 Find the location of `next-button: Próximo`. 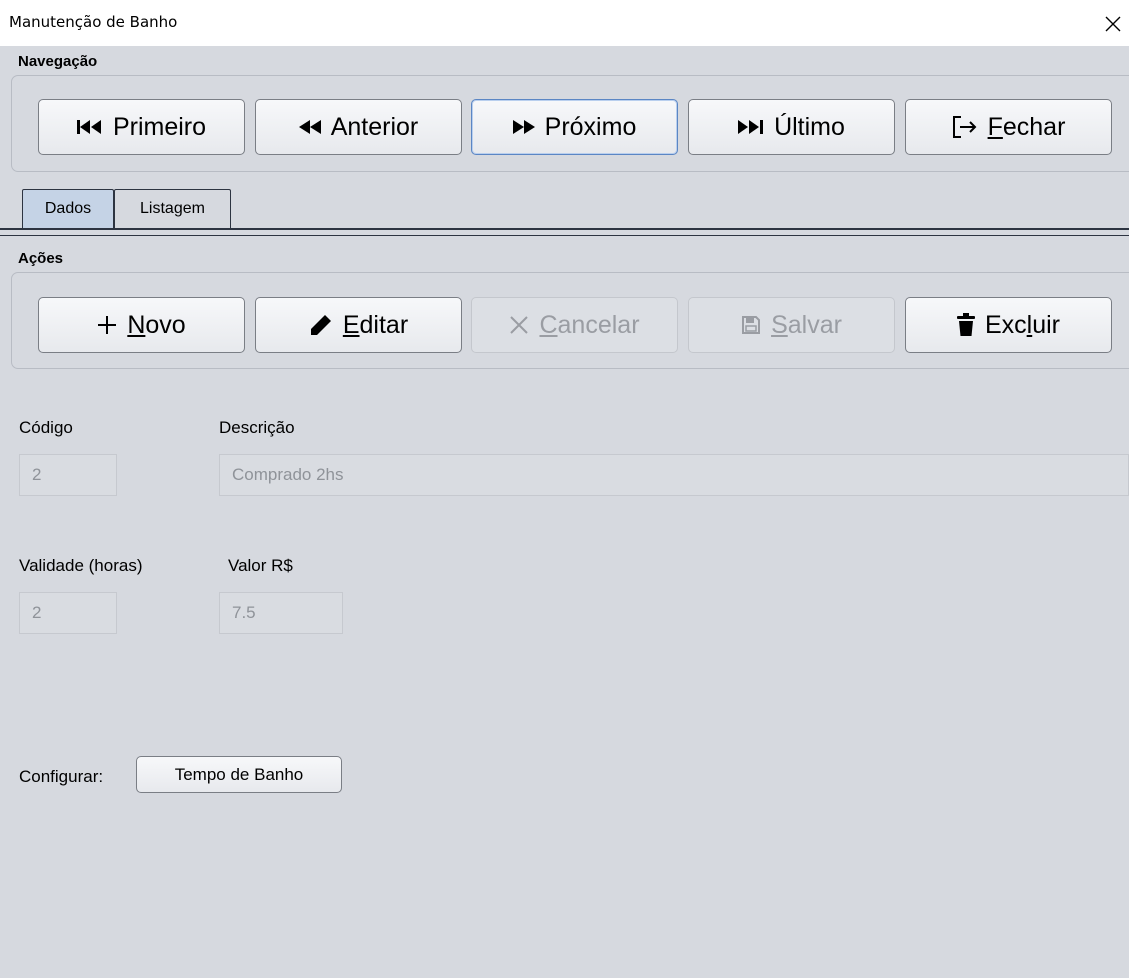

next-button: Próximo is located at coordinates (574, 127).